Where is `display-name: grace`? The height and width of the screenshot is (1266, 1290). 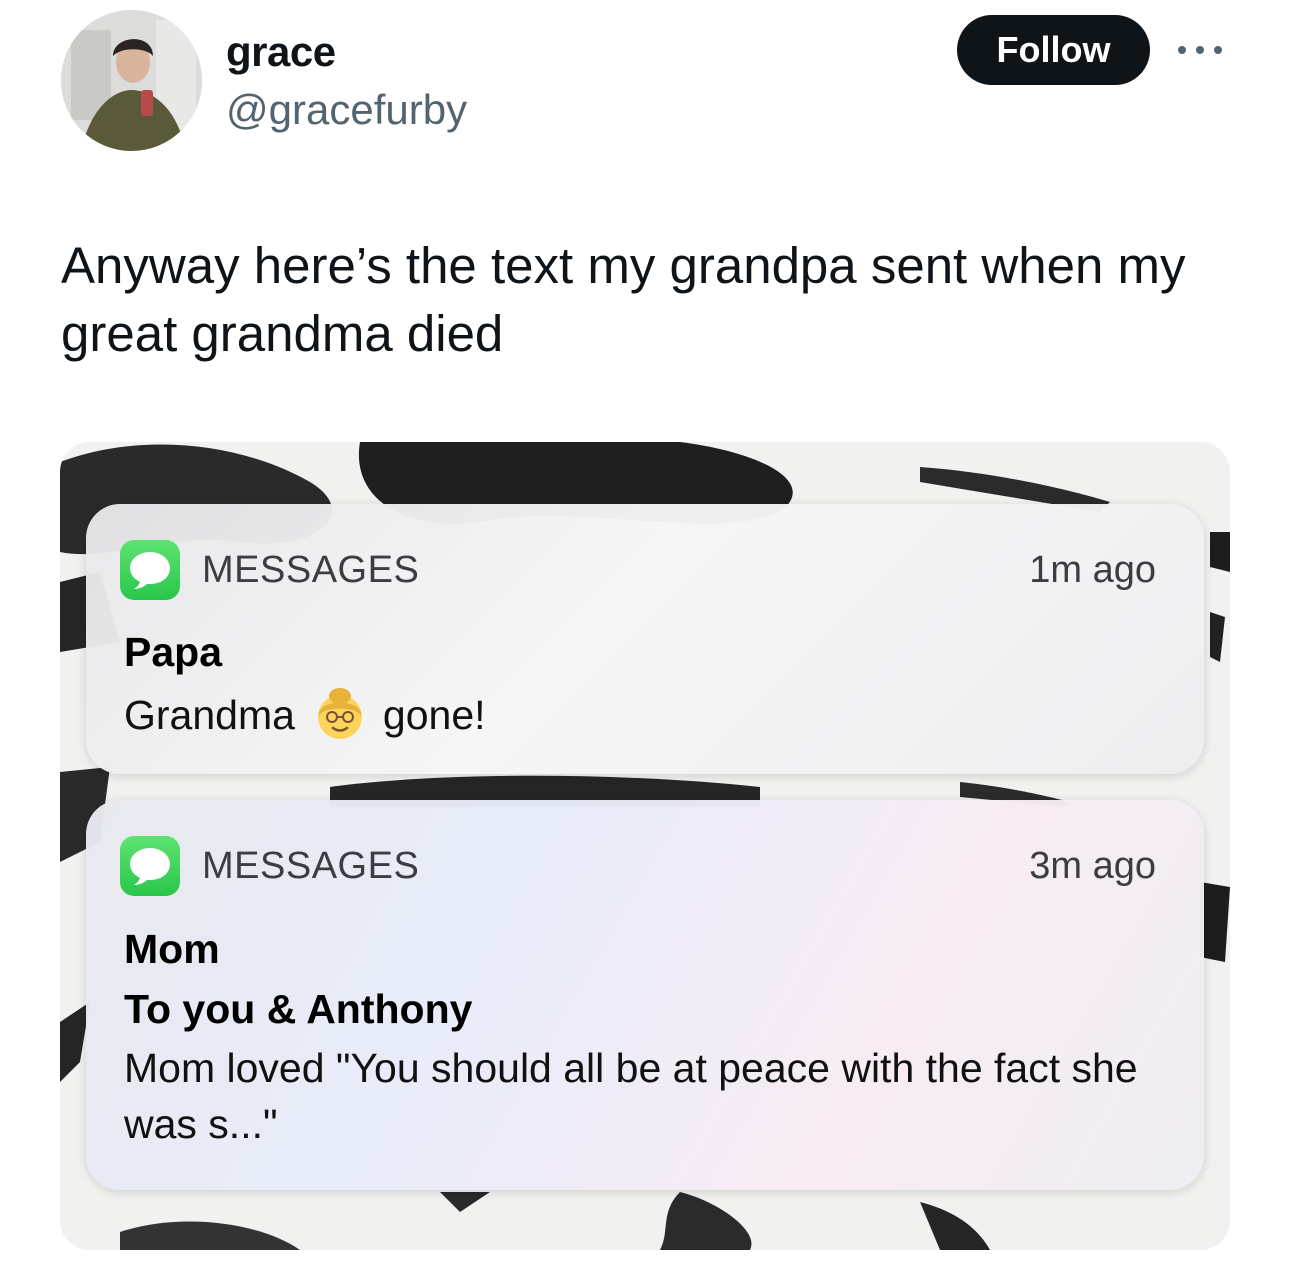 display-name: grace is located at coordinates (281, 52).